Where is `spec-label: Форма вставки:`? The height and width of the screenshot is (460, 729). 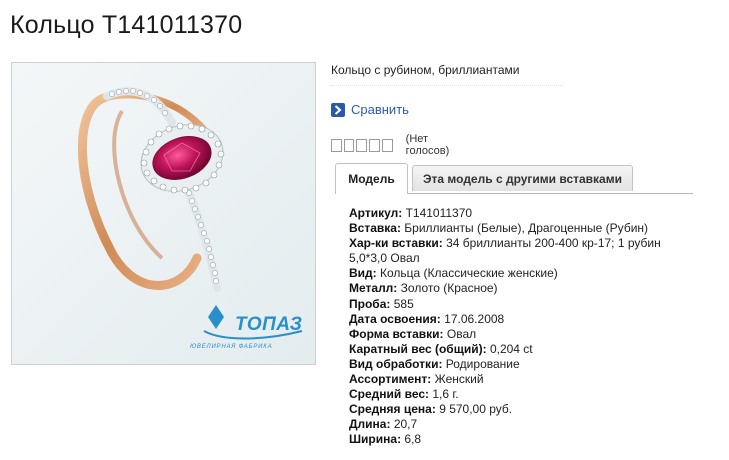 spec-label: Форма вставки: is located at coordinates (396, 333).